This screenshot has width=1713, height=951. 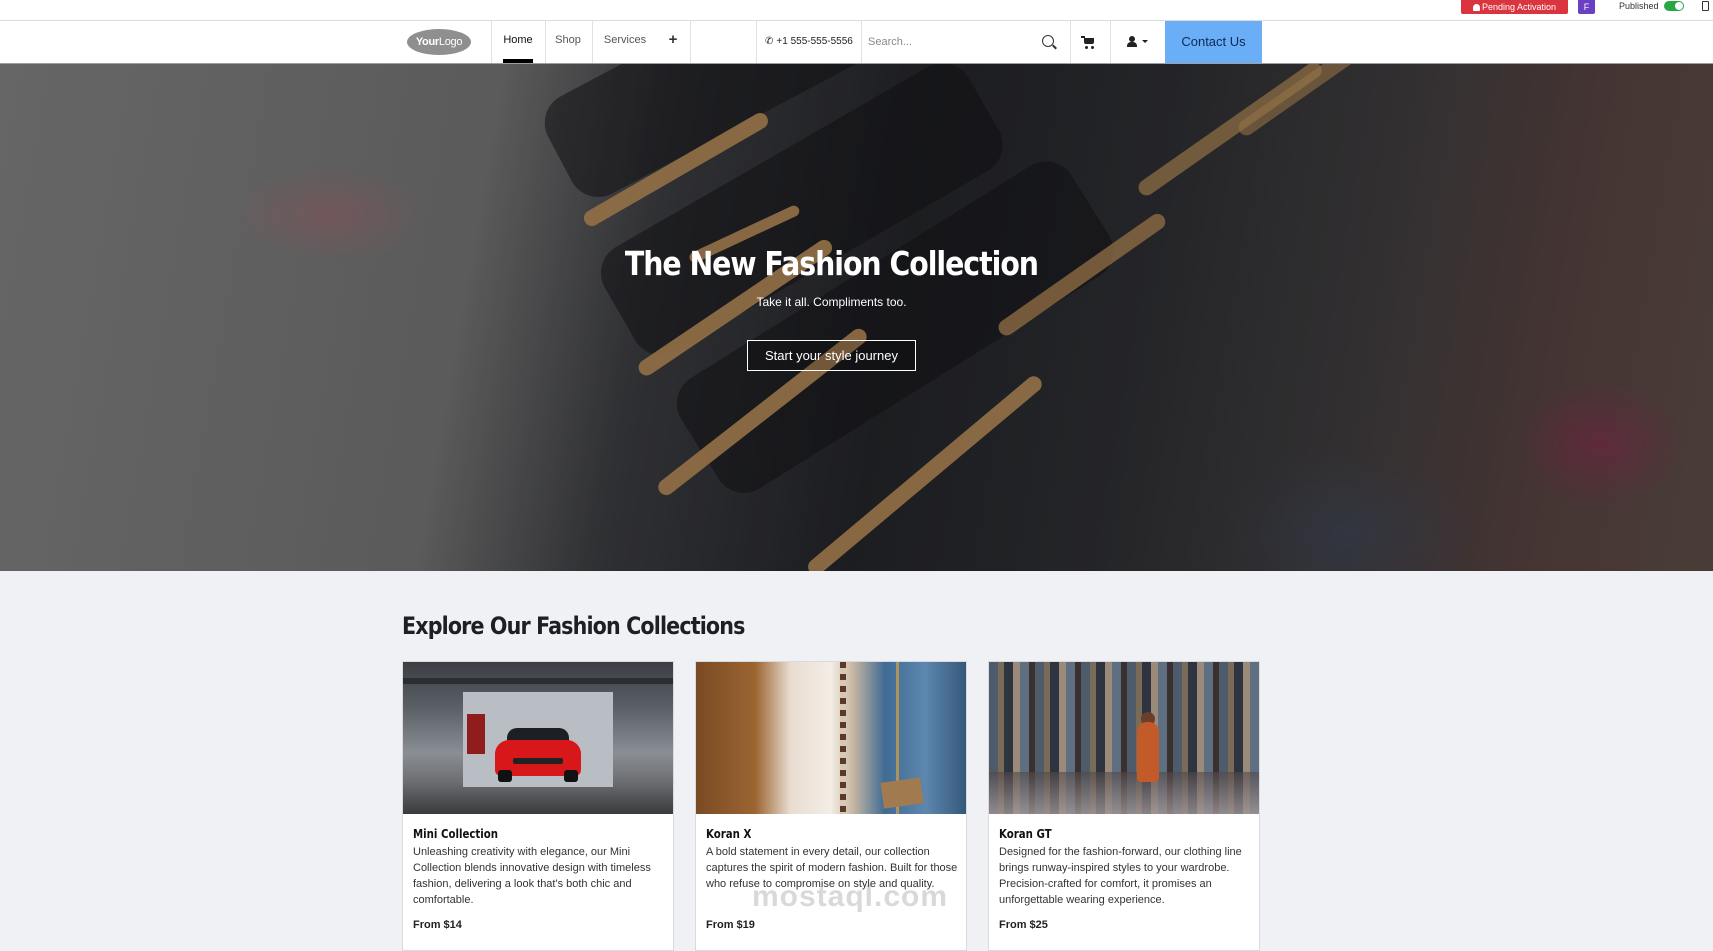 What do you see at coordinates (1476, 7) in the screenshot?
I see `bell-icon` at bounding box center [1476, 7].